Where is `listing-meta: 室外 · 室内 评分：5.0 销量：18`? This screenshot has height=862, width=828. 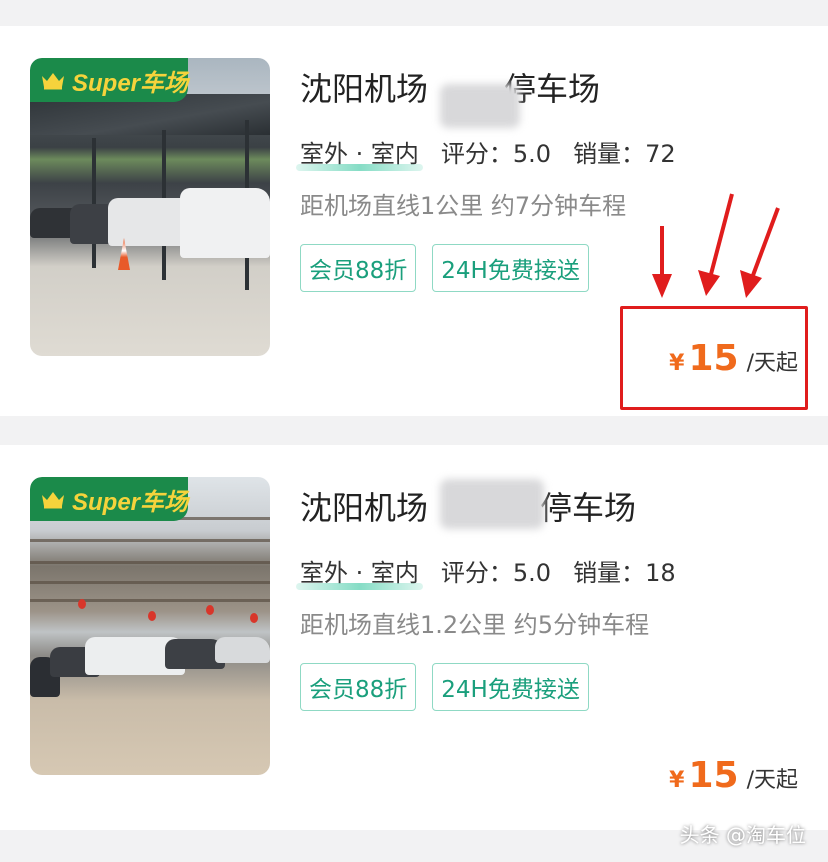
listing-meta: 室外 · 室内 评分：5.0 销量：18 is located at coordinates (497, 571).